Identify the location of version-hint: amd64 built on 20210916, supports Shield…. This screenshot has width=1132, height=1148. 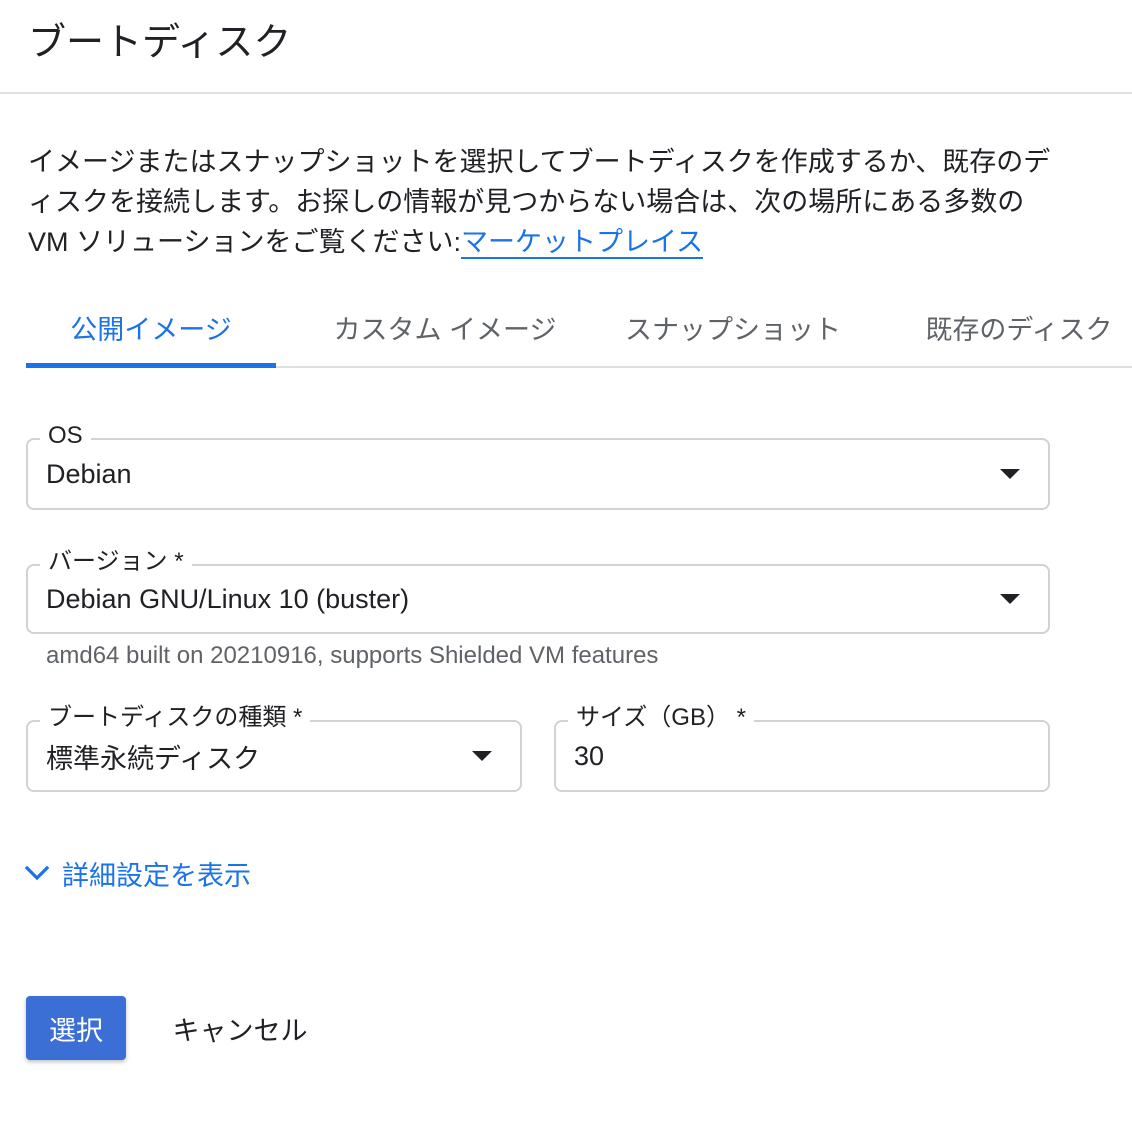
(352, 655).